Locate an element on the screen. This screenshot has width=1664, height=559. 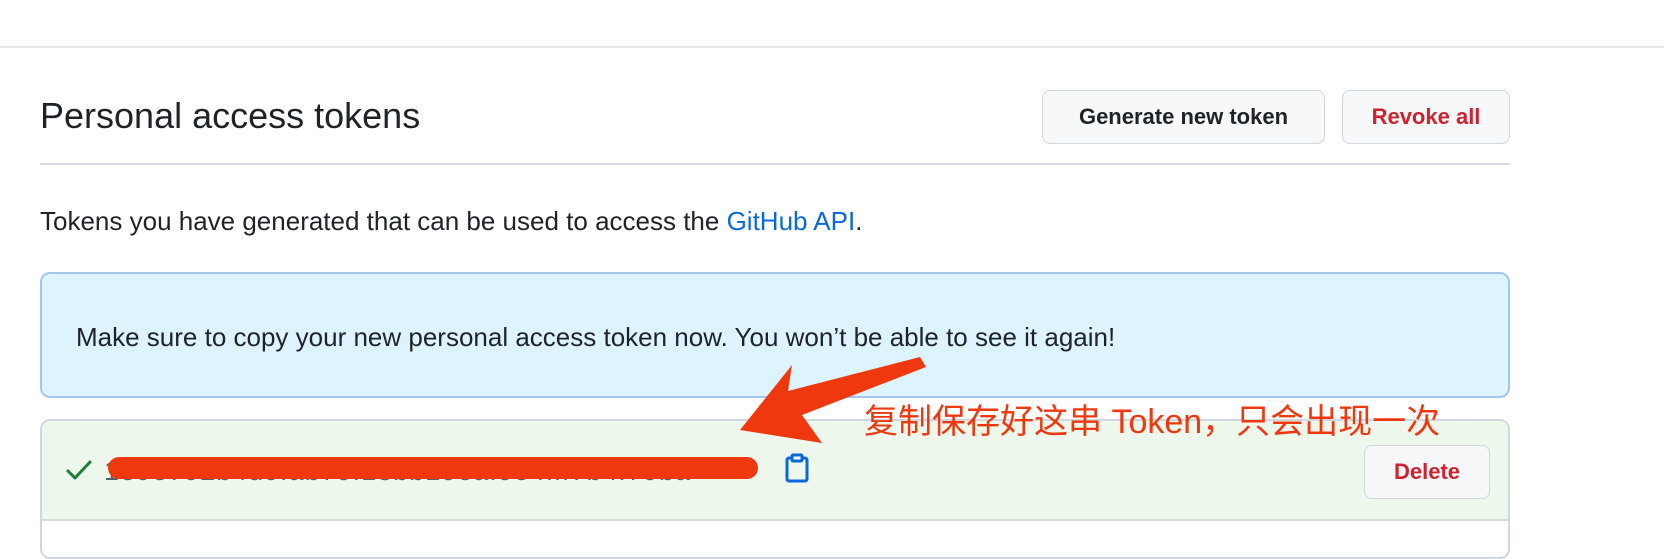
annotation-text: 复制保存好这串 Token，只会出现一次 is located at coordinates (1152, 422).